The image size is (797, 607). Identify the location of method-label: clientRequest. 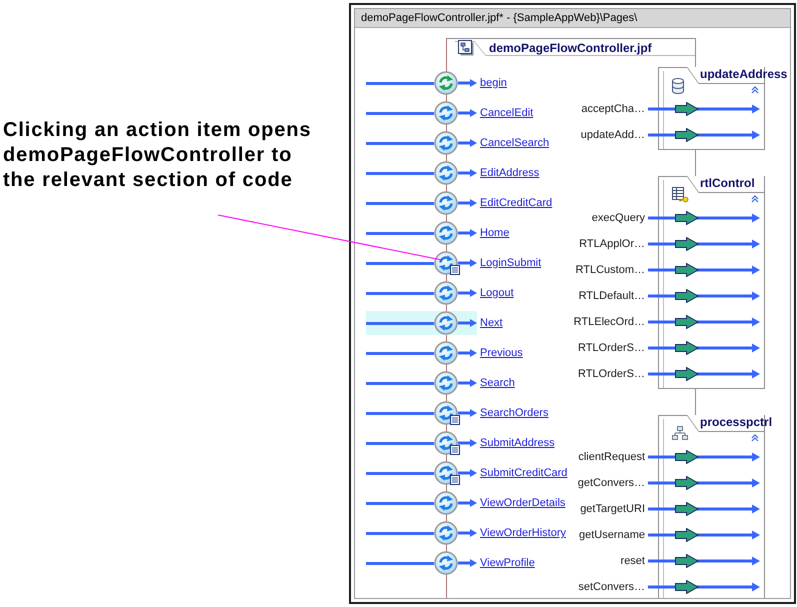
(611, 457).